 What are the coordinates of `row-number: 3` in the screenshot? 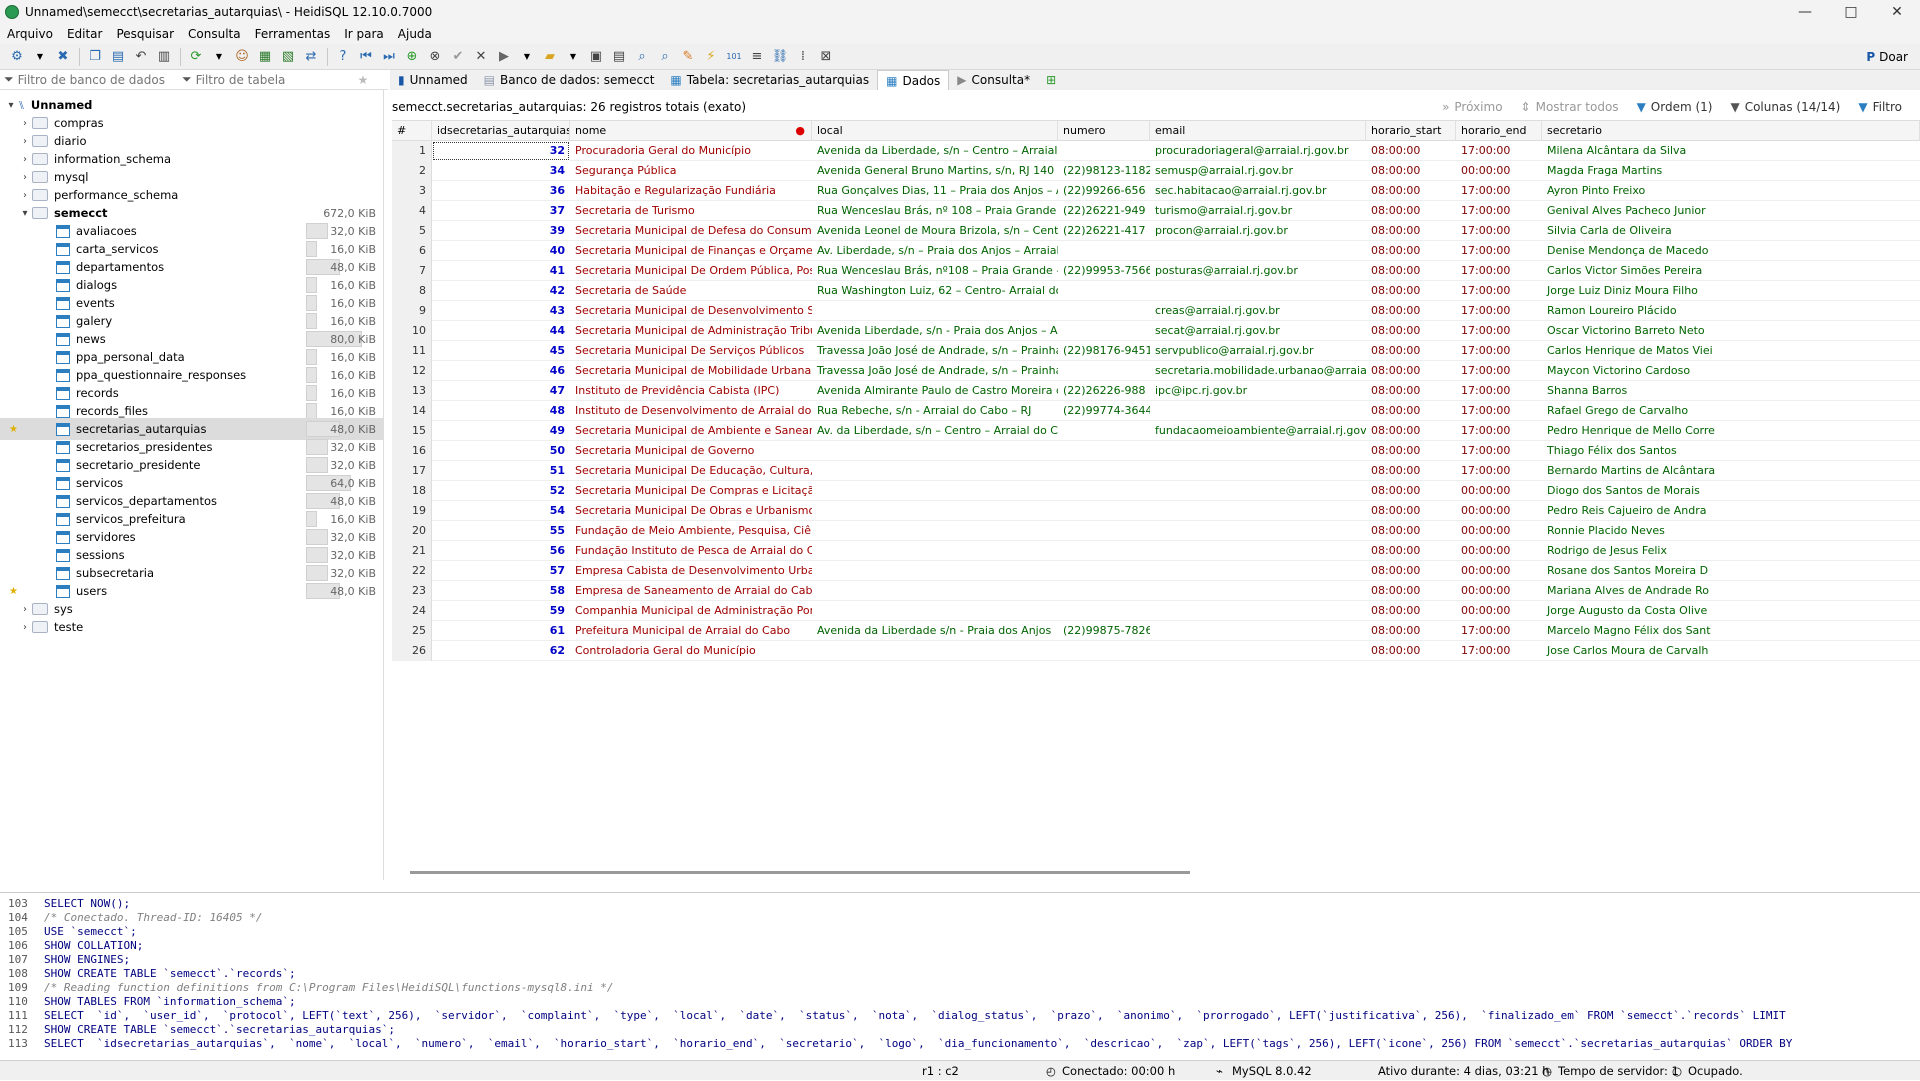 It's located at (412, 191).